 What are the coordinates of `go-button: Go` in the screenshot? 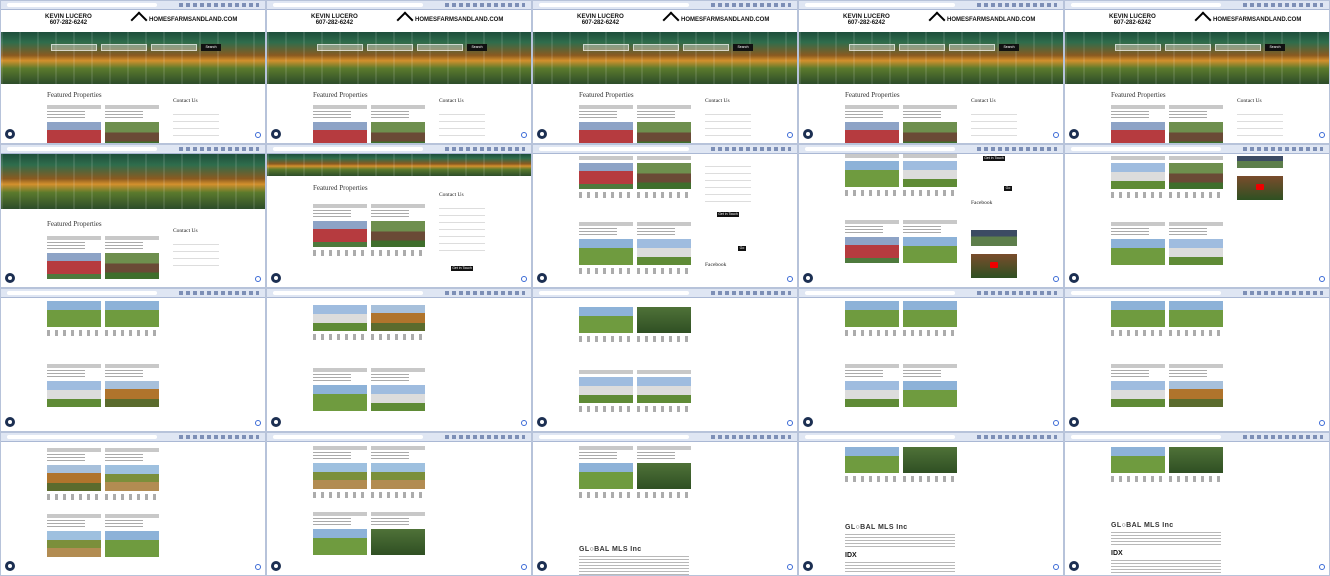 It's located at (742, 248).